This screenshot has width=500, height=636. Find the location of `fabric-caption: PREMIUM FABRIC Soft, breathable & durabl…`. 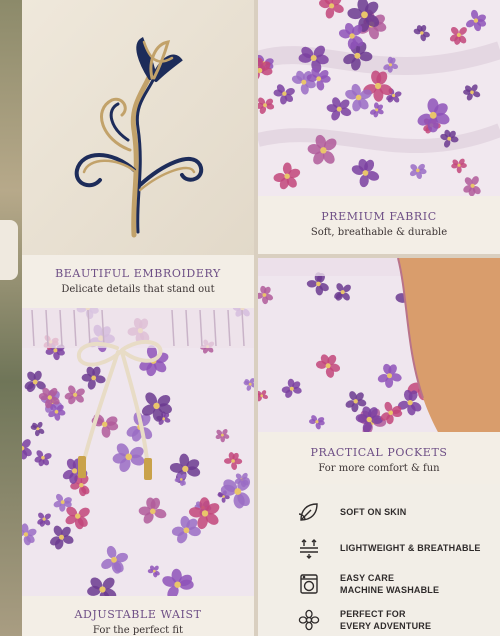

fabric-caption: PREMIUM FABRIC Soft, breathable & durabl… is located at coordinates (379, 225).